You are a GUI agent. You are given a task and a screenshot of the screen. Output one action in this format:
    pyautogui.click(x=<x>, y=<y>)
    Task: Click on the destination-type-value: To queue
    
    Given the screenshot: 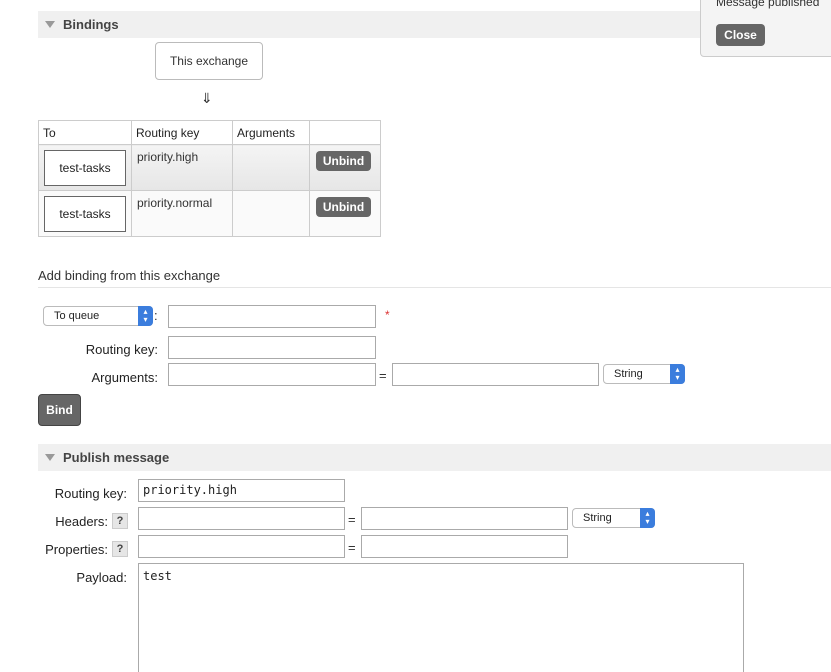 What is the action you would take?
    pyautogui.click(x=77, y=316)
    